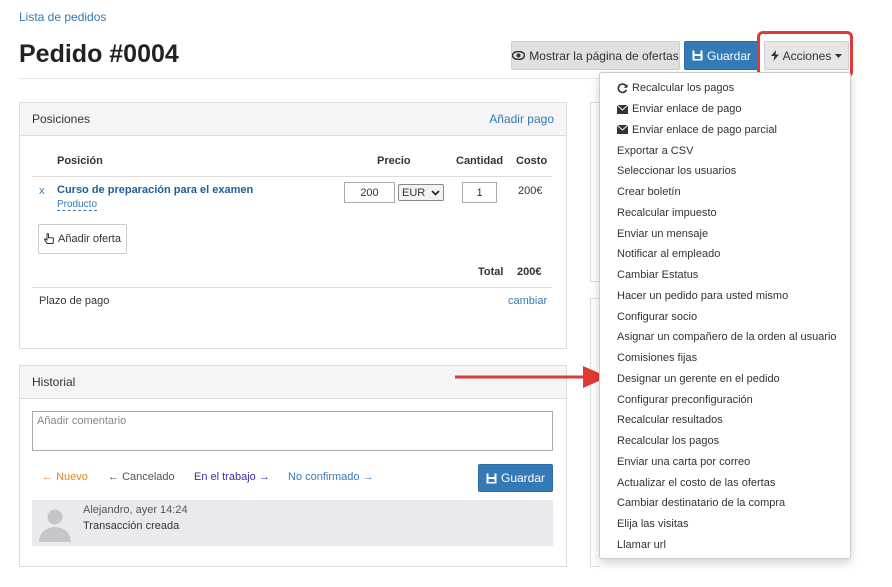 The width and height of the screenshot is (892, 587). Describe the element at coordinates (61, 119) in the screenshot. I see `positions-title: Posiciones` at that location.